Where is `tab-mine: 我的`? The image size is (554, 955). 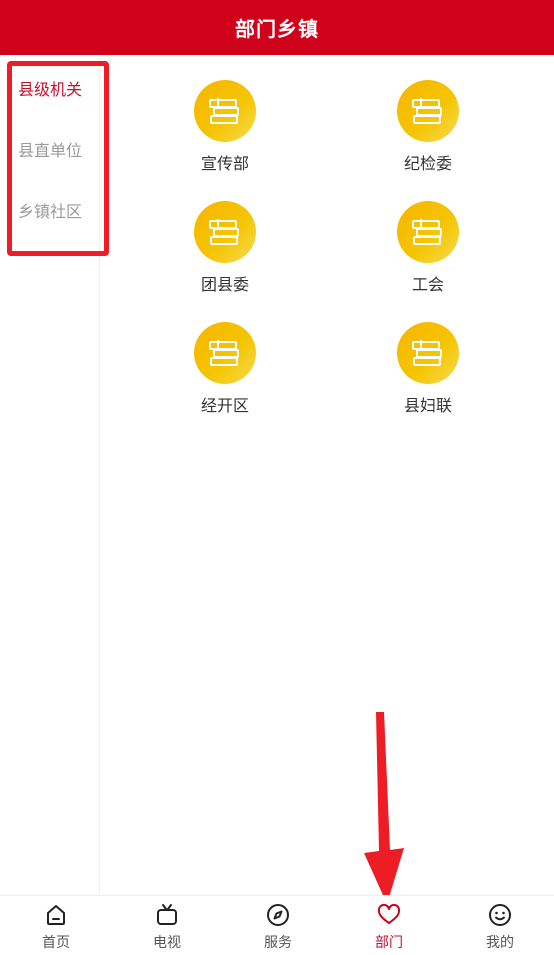
tab-mine: 我的 is located at coordinates (499, 925).